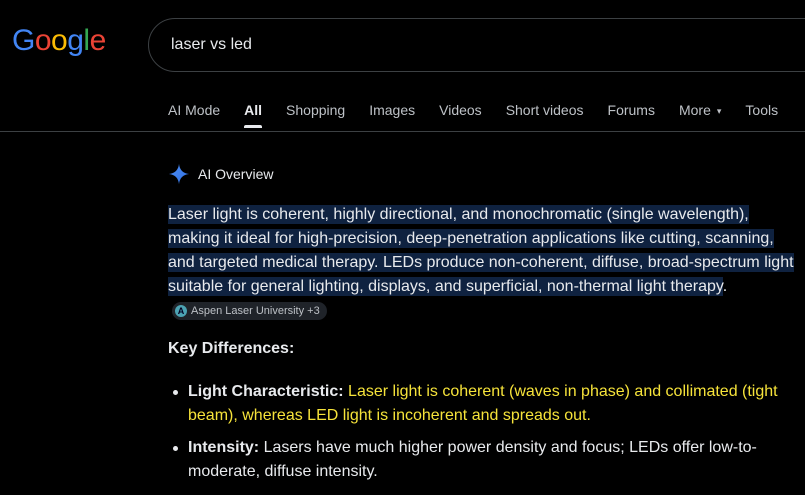  Describe the element at coordinates (194, 110) in the screenshot. I see `tab-label: AI Mode` at that location.